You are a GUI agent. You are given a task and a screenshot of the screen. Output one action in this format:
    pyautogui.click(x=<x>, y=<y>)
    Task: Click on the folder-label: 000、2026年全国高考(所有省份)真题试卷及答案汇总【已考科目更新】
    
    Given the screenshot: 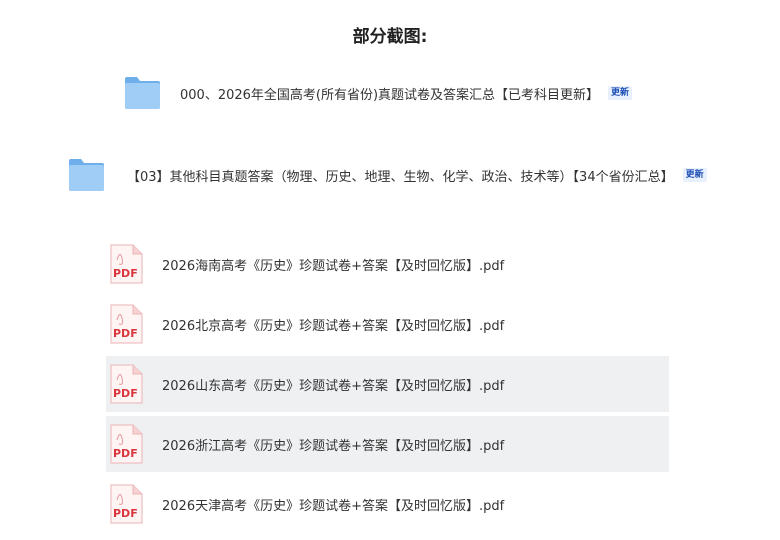 What is the action you would take?
    pyautogui.click(x=390, y=95)
    